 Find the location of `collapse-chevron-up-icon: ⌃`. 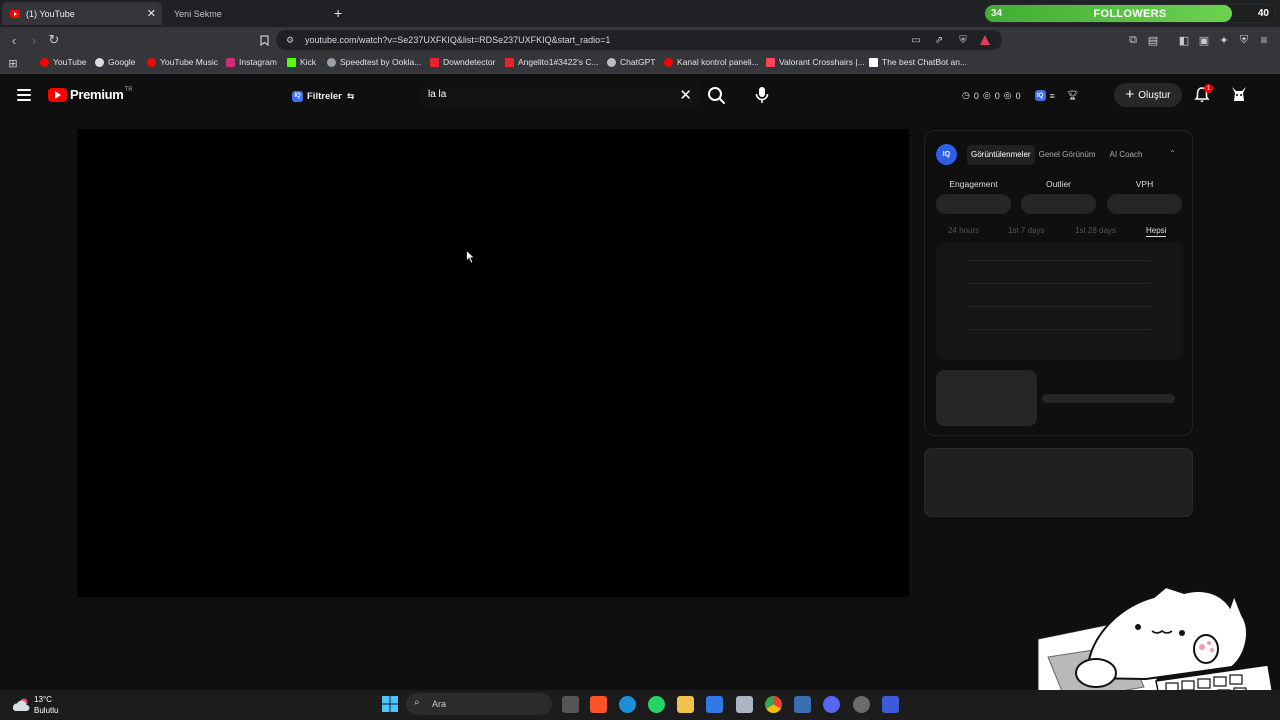

collapse-chevron-up-icon: ⌃ is located at coordinates (1172, 153).